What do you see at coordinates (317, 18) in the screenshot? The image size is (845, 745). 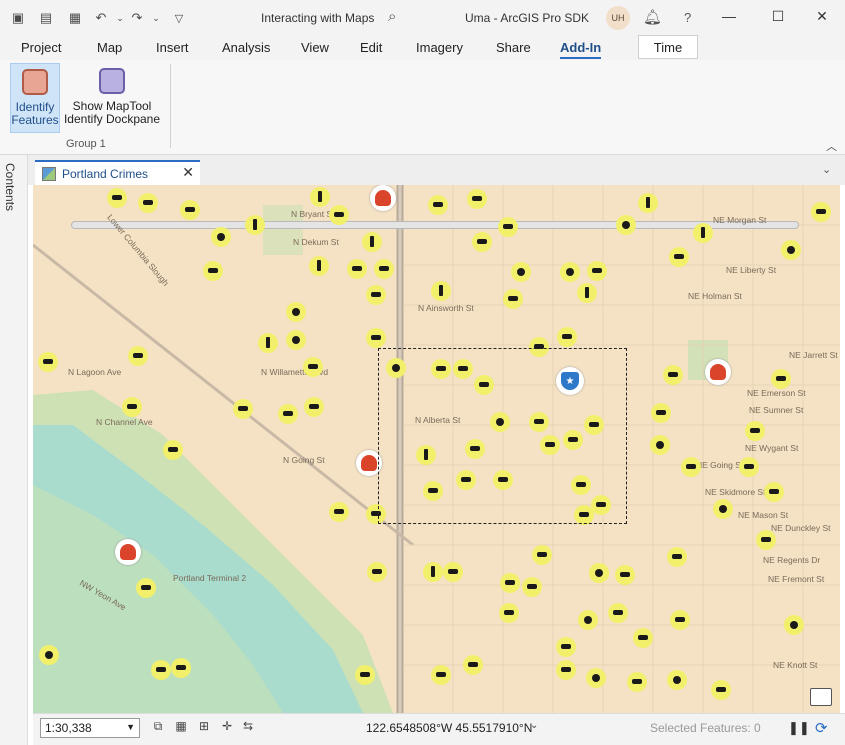 I see `command-search-label: Interacting with Maps` at bounding box center [317, 18].